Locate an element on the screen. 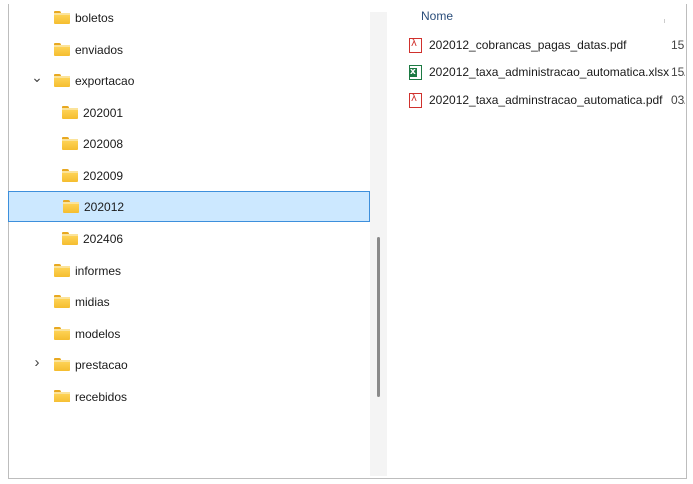 This screenshot has width=693, height=484. tree-item-label: enviados is located at coordinates (99, 50).